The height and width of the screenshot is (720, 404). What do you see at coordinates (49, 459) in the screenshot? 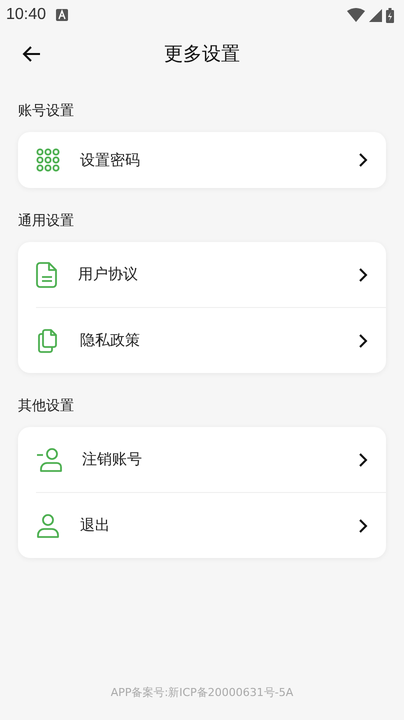
I see `user-minus-icon` at bounding box center [49, 459].